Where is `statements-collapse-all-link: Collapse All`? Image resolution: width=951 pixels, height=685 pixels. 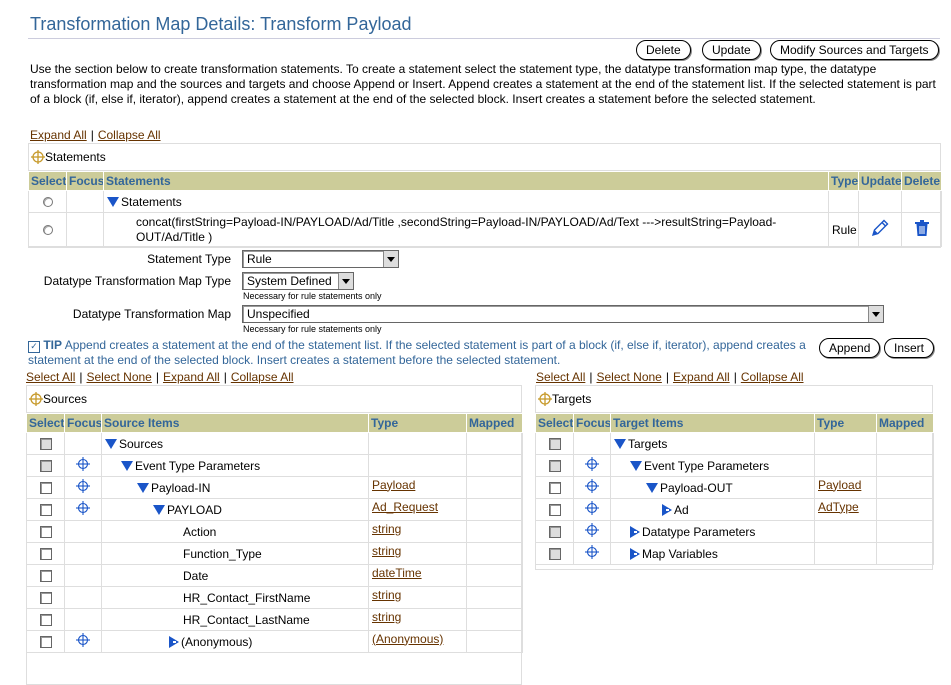 statements-collapse-all-link: Collapse All is located at coordinates (129, 135).